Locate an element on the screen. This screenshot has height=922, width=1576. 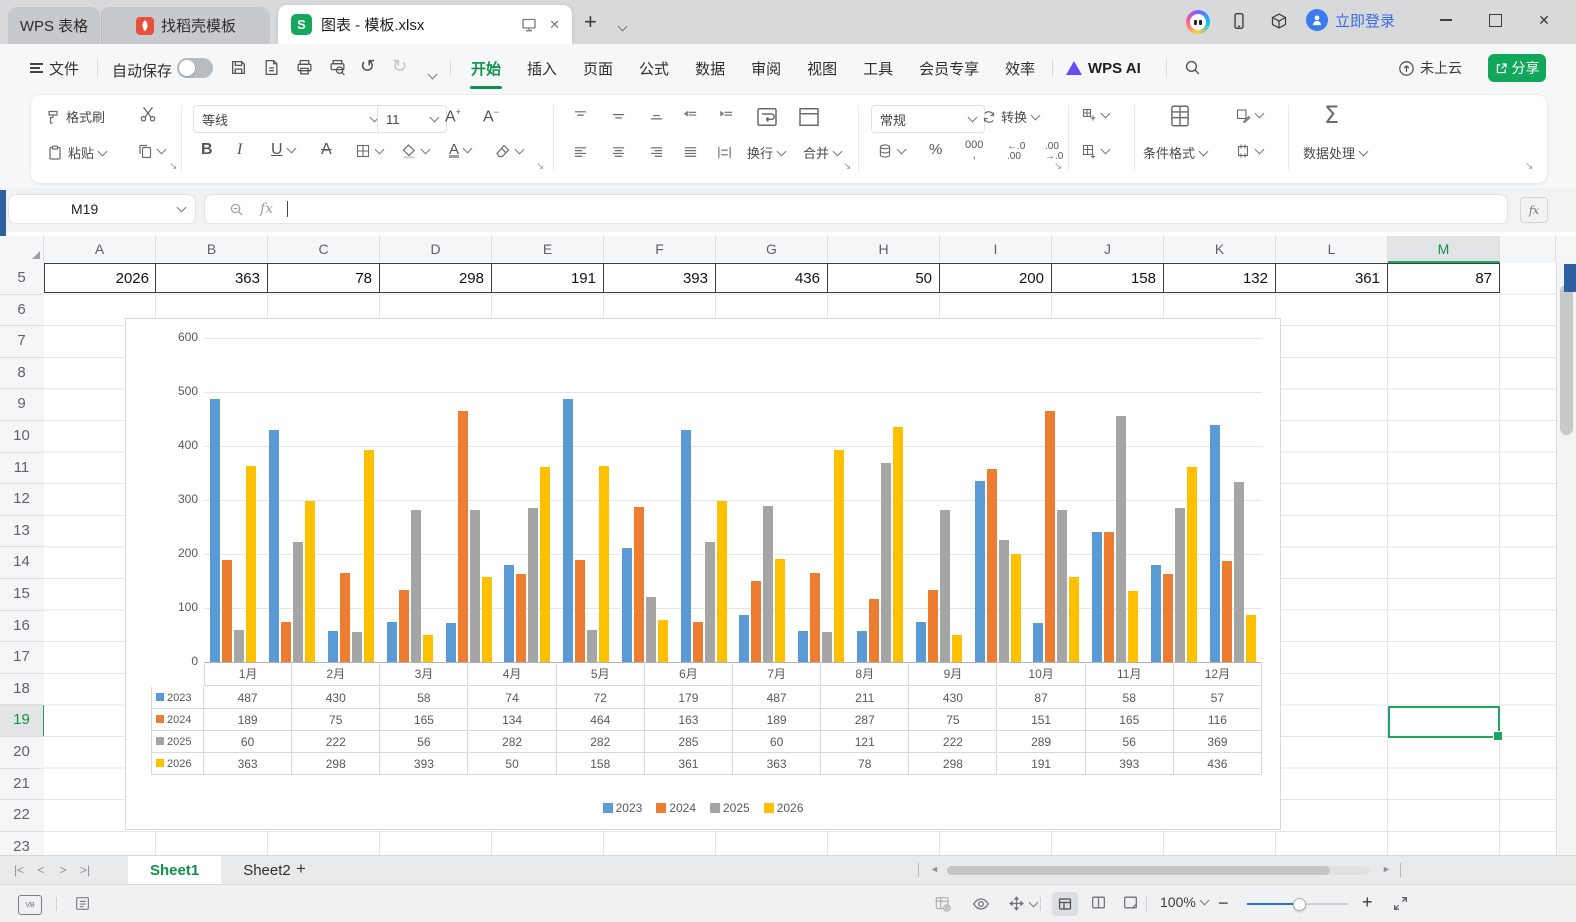
align-left-icon is located at coordinates (580, 152).